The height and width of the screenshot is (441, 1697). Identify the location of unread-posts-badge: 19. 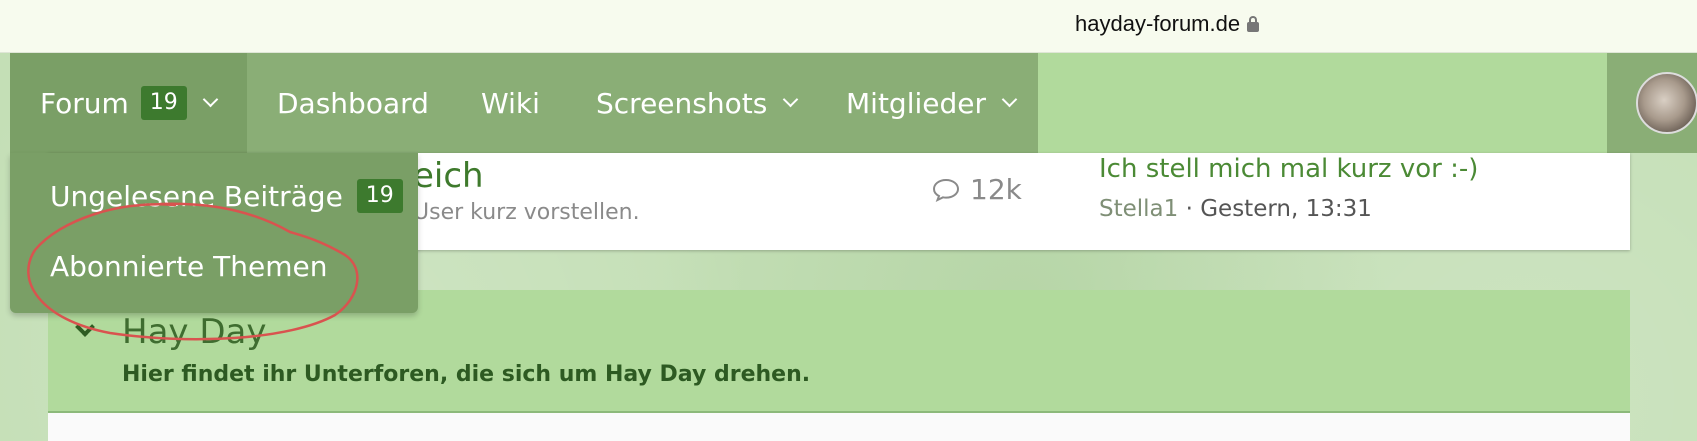
(379, 196).